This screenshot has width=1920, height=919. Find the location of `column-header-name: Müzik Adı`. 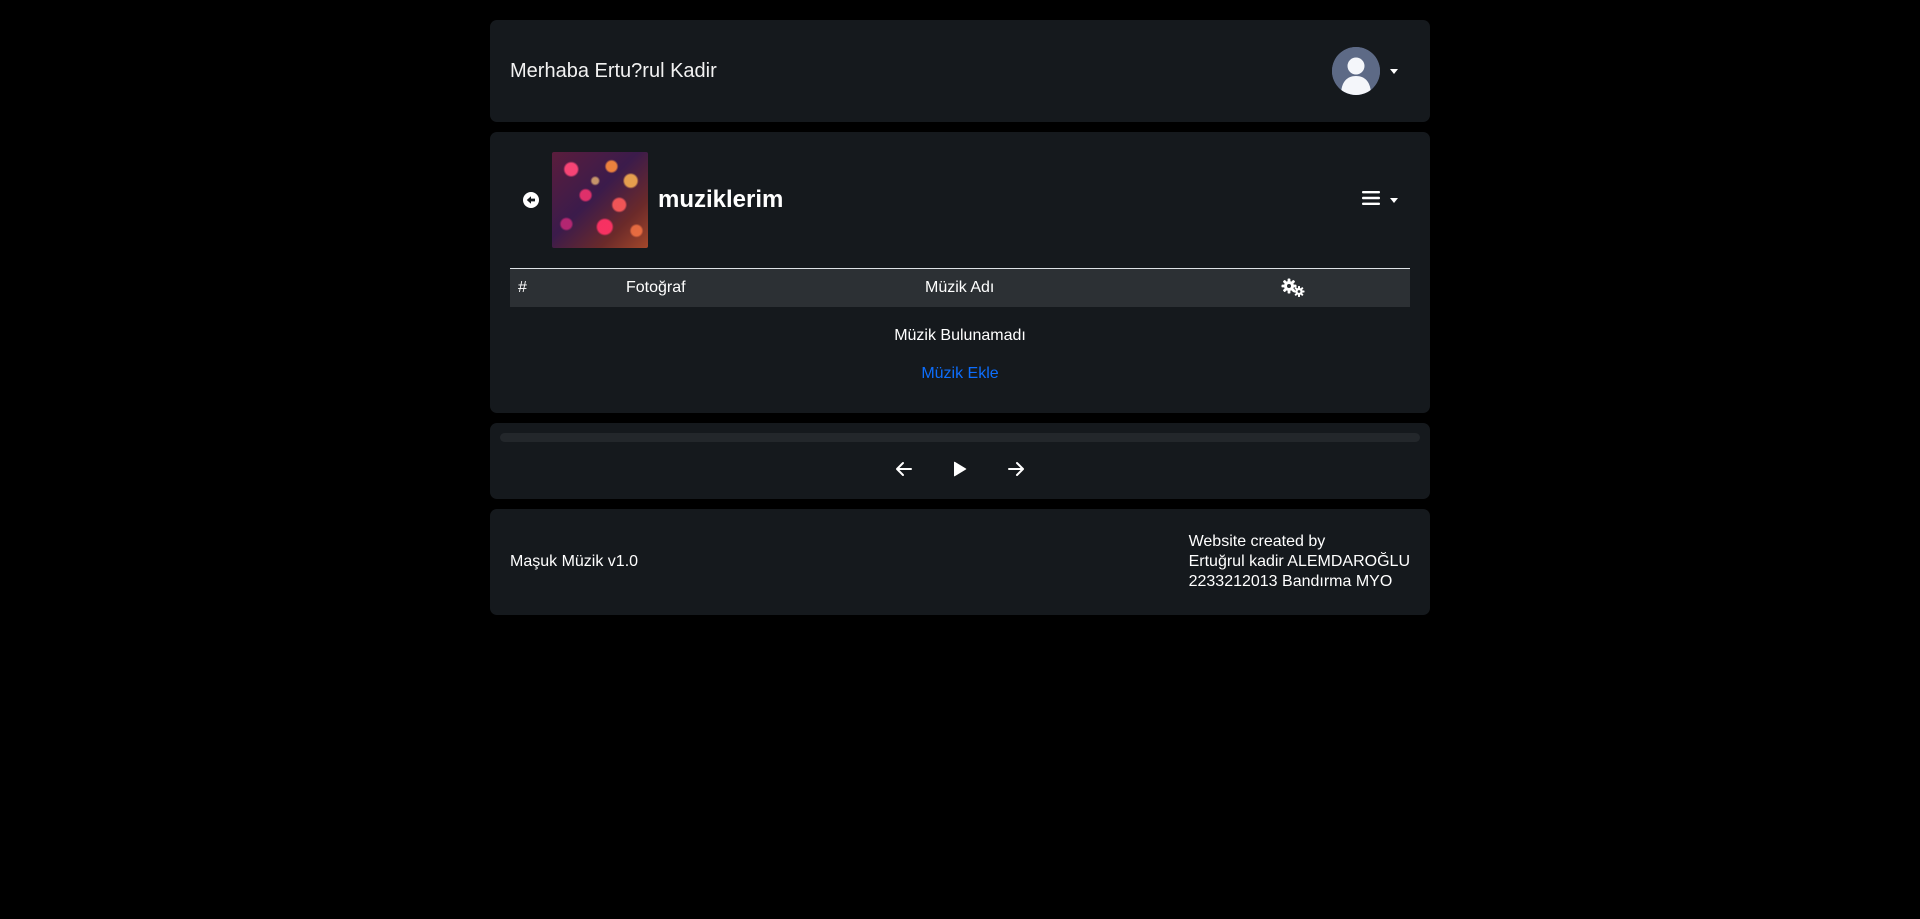

column-header-name: Müzik Adı is located at coordinates (960, 287).